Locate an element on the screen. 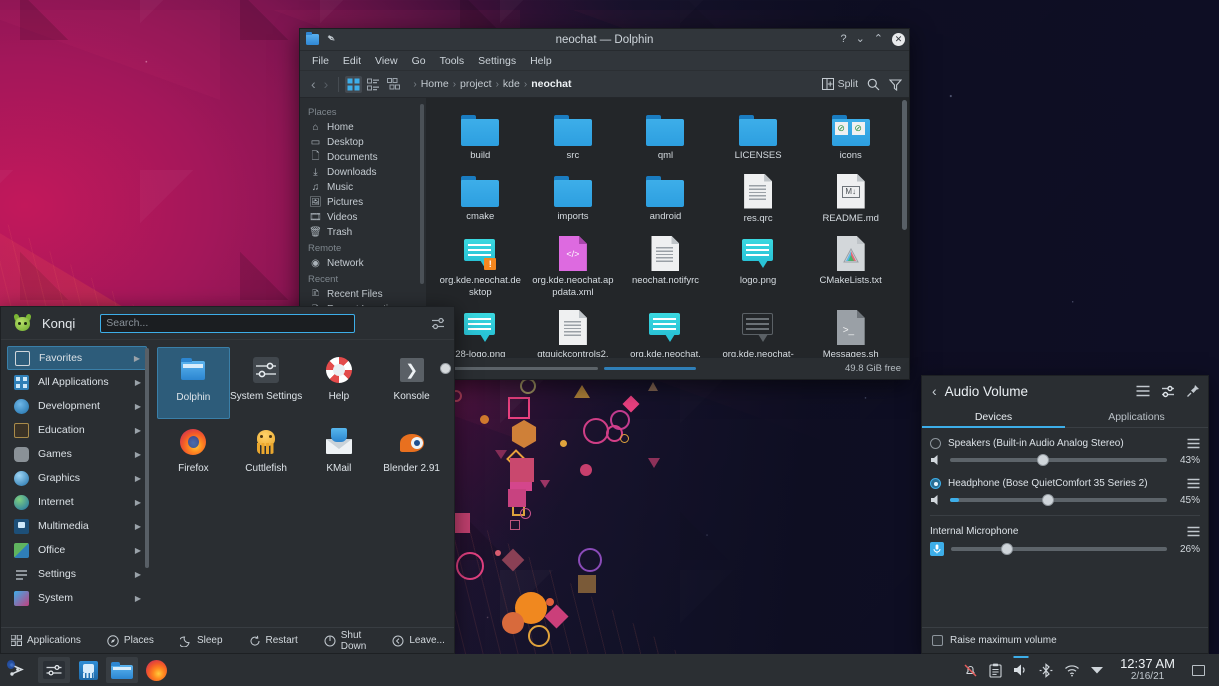 This screenshot has width=1219, height=686. file-item: logo.png is located at coordinates (758, 262).